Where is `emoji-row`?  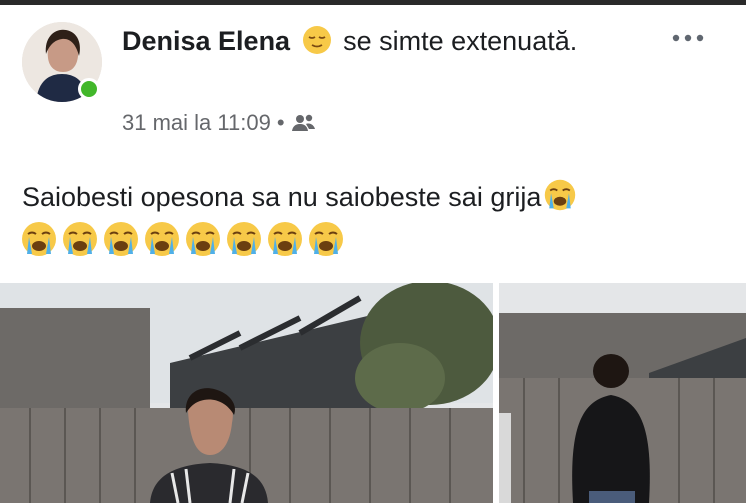 emoji-row is located at coordinates (182, 239).